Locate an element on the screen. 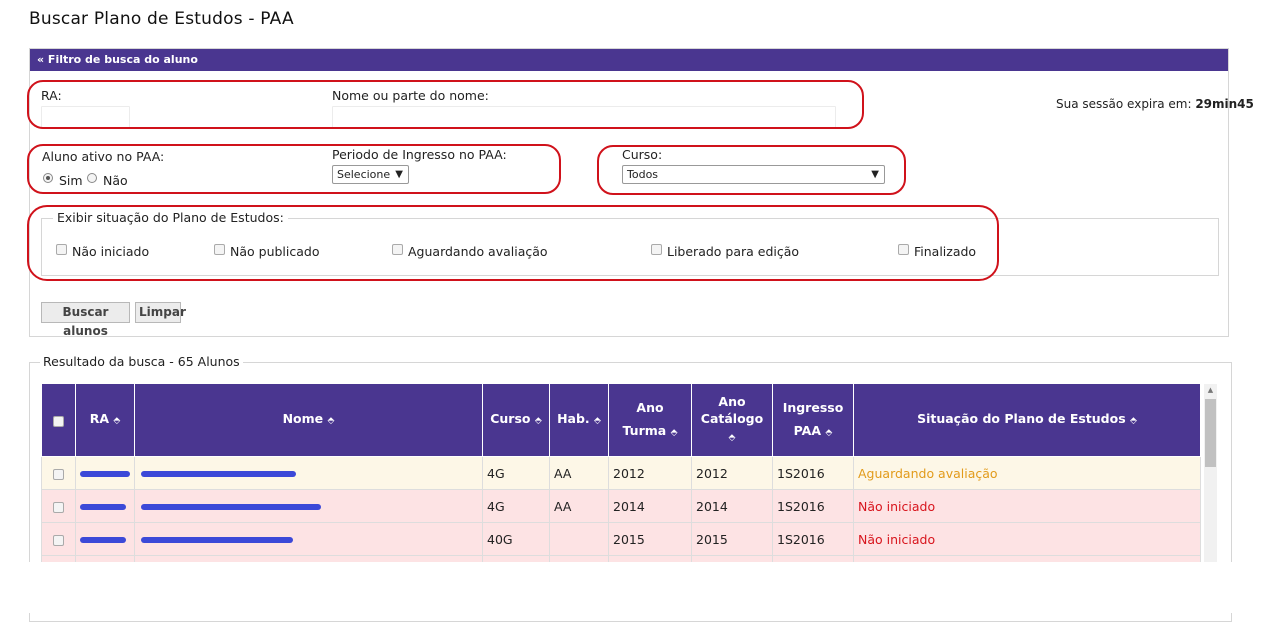  col-ra-label: RA is located at coordinates (99, 418).